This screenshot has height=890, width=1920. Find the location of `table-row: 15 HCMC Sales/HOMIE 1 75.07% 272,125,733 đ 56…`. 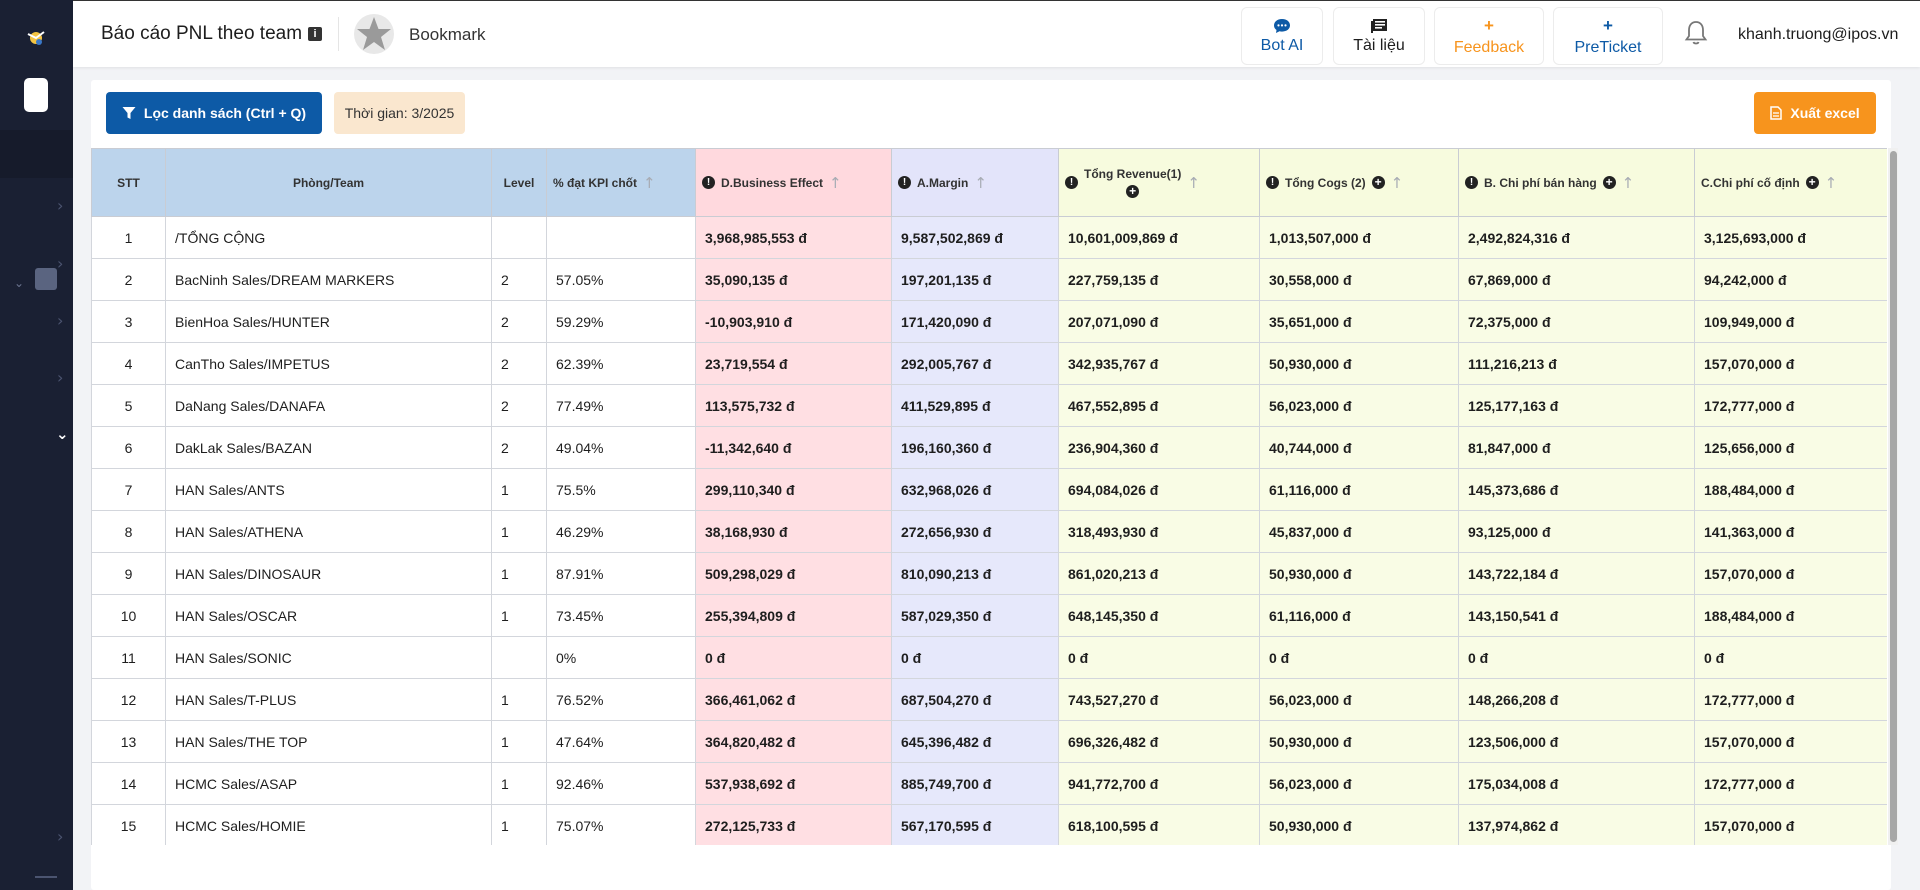

table-row: 15 HCMC Sales/HOMIE 1 75.07% 272,125,733 đ 56… is located at coordinates (989, 824).